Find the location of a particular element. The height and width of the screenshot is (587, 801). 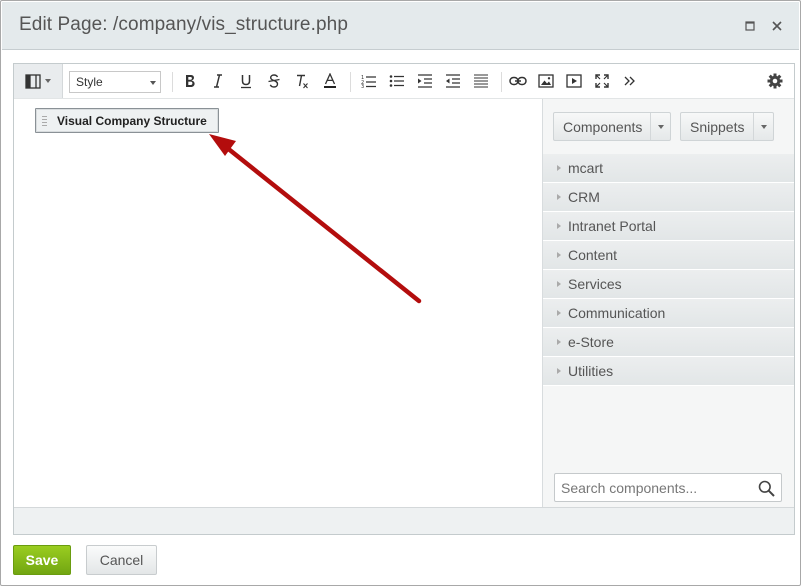

category-utilities: Utilities is located at coordinates (668, 371).